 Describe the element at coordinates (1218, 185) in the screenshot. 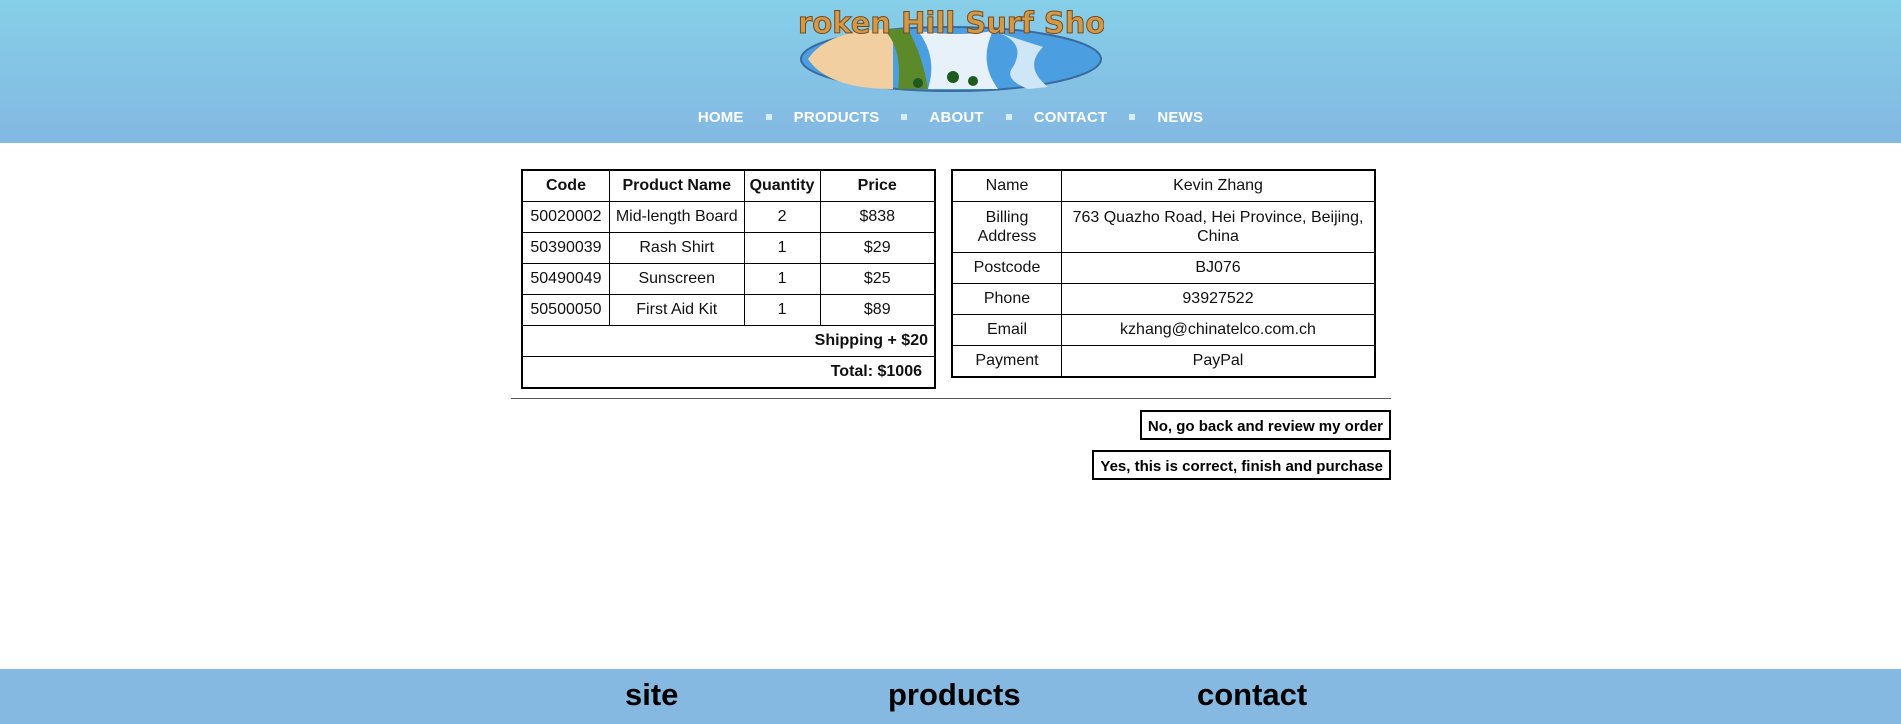

I see `detail-value: Kevin Zhang` at that location.